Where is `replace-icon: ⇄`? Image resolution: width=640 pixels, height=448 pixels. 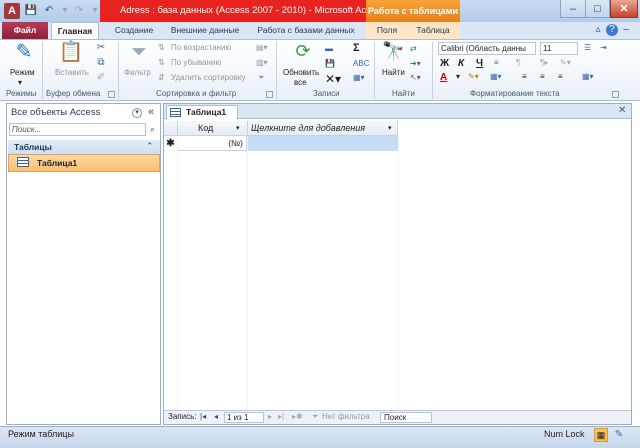 replace-icon: ⇄ is located at coordinates (413, 48).